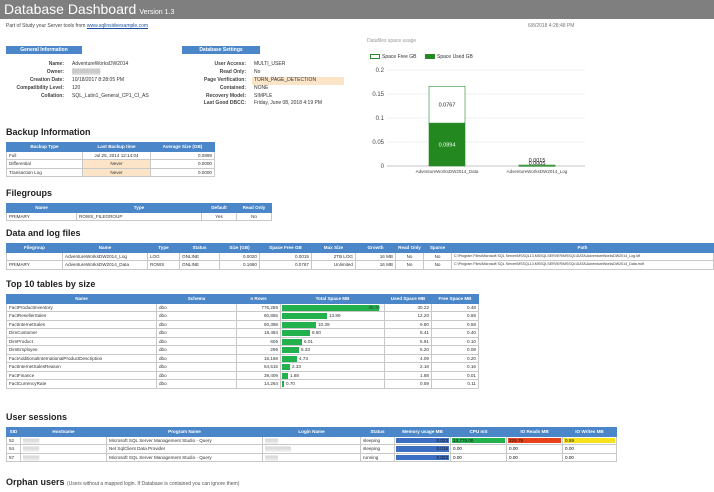 The width and height of the screenshot is (714, 492). Describe the element at coordinates (422, 457) in the screenshot. I see `metric-cell: 0.023` at that location.